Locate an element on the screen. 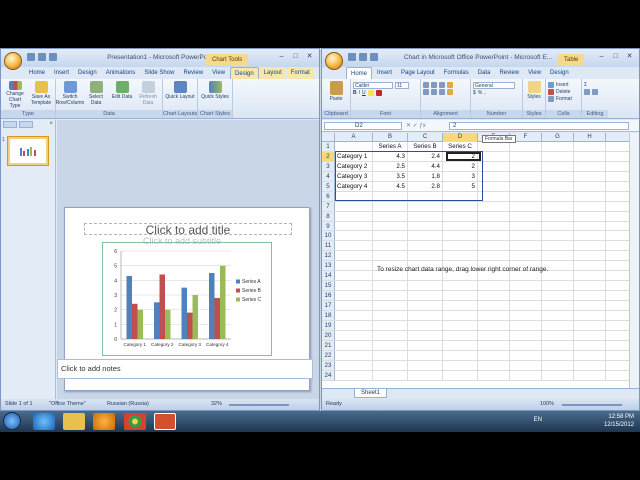 This screenshot has width=640, height=480. format-cells-button: Format is located at coordinates (560, 99).